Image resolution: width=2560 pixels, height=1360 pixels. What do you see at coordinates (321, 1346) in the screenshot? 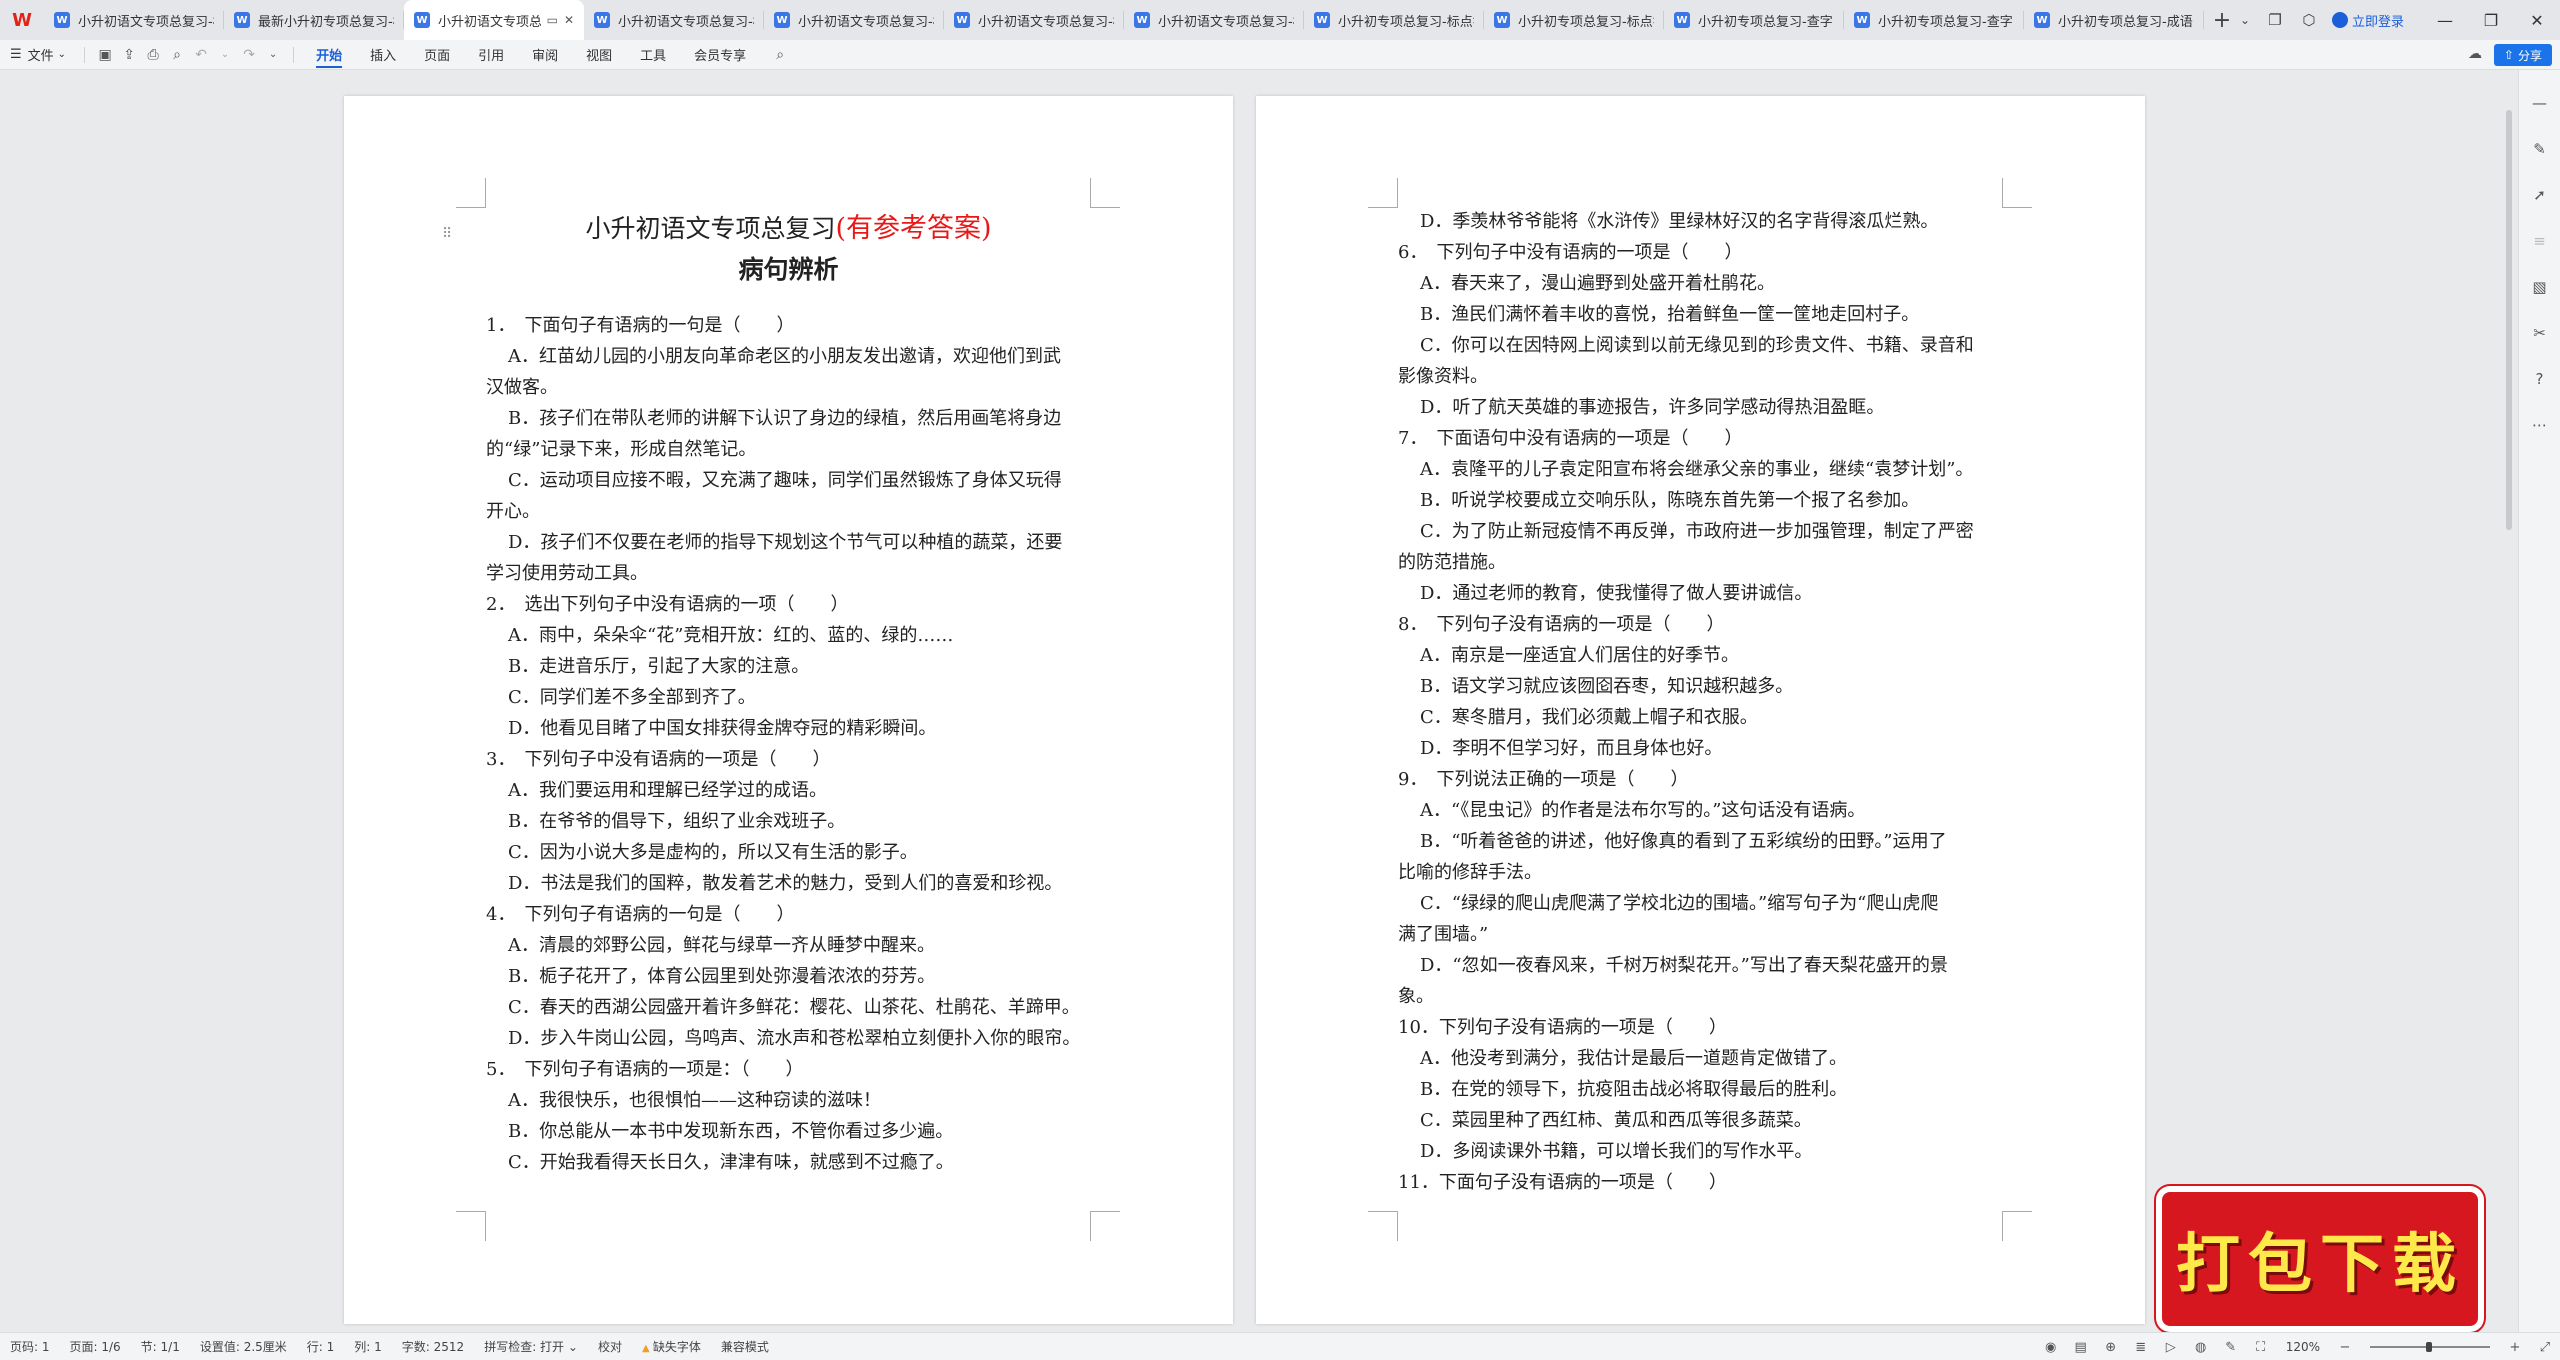
I see `status-item: 行: 1` at bounding box center [321, 1346].